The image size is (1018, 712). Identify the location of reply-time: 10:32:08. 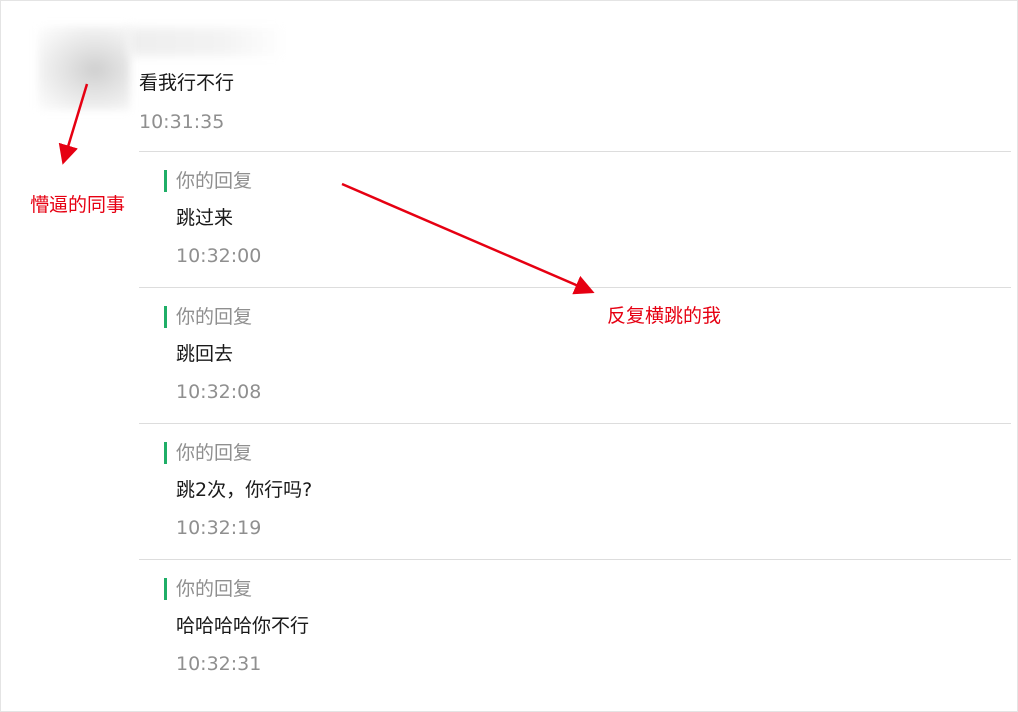
(219, 392).